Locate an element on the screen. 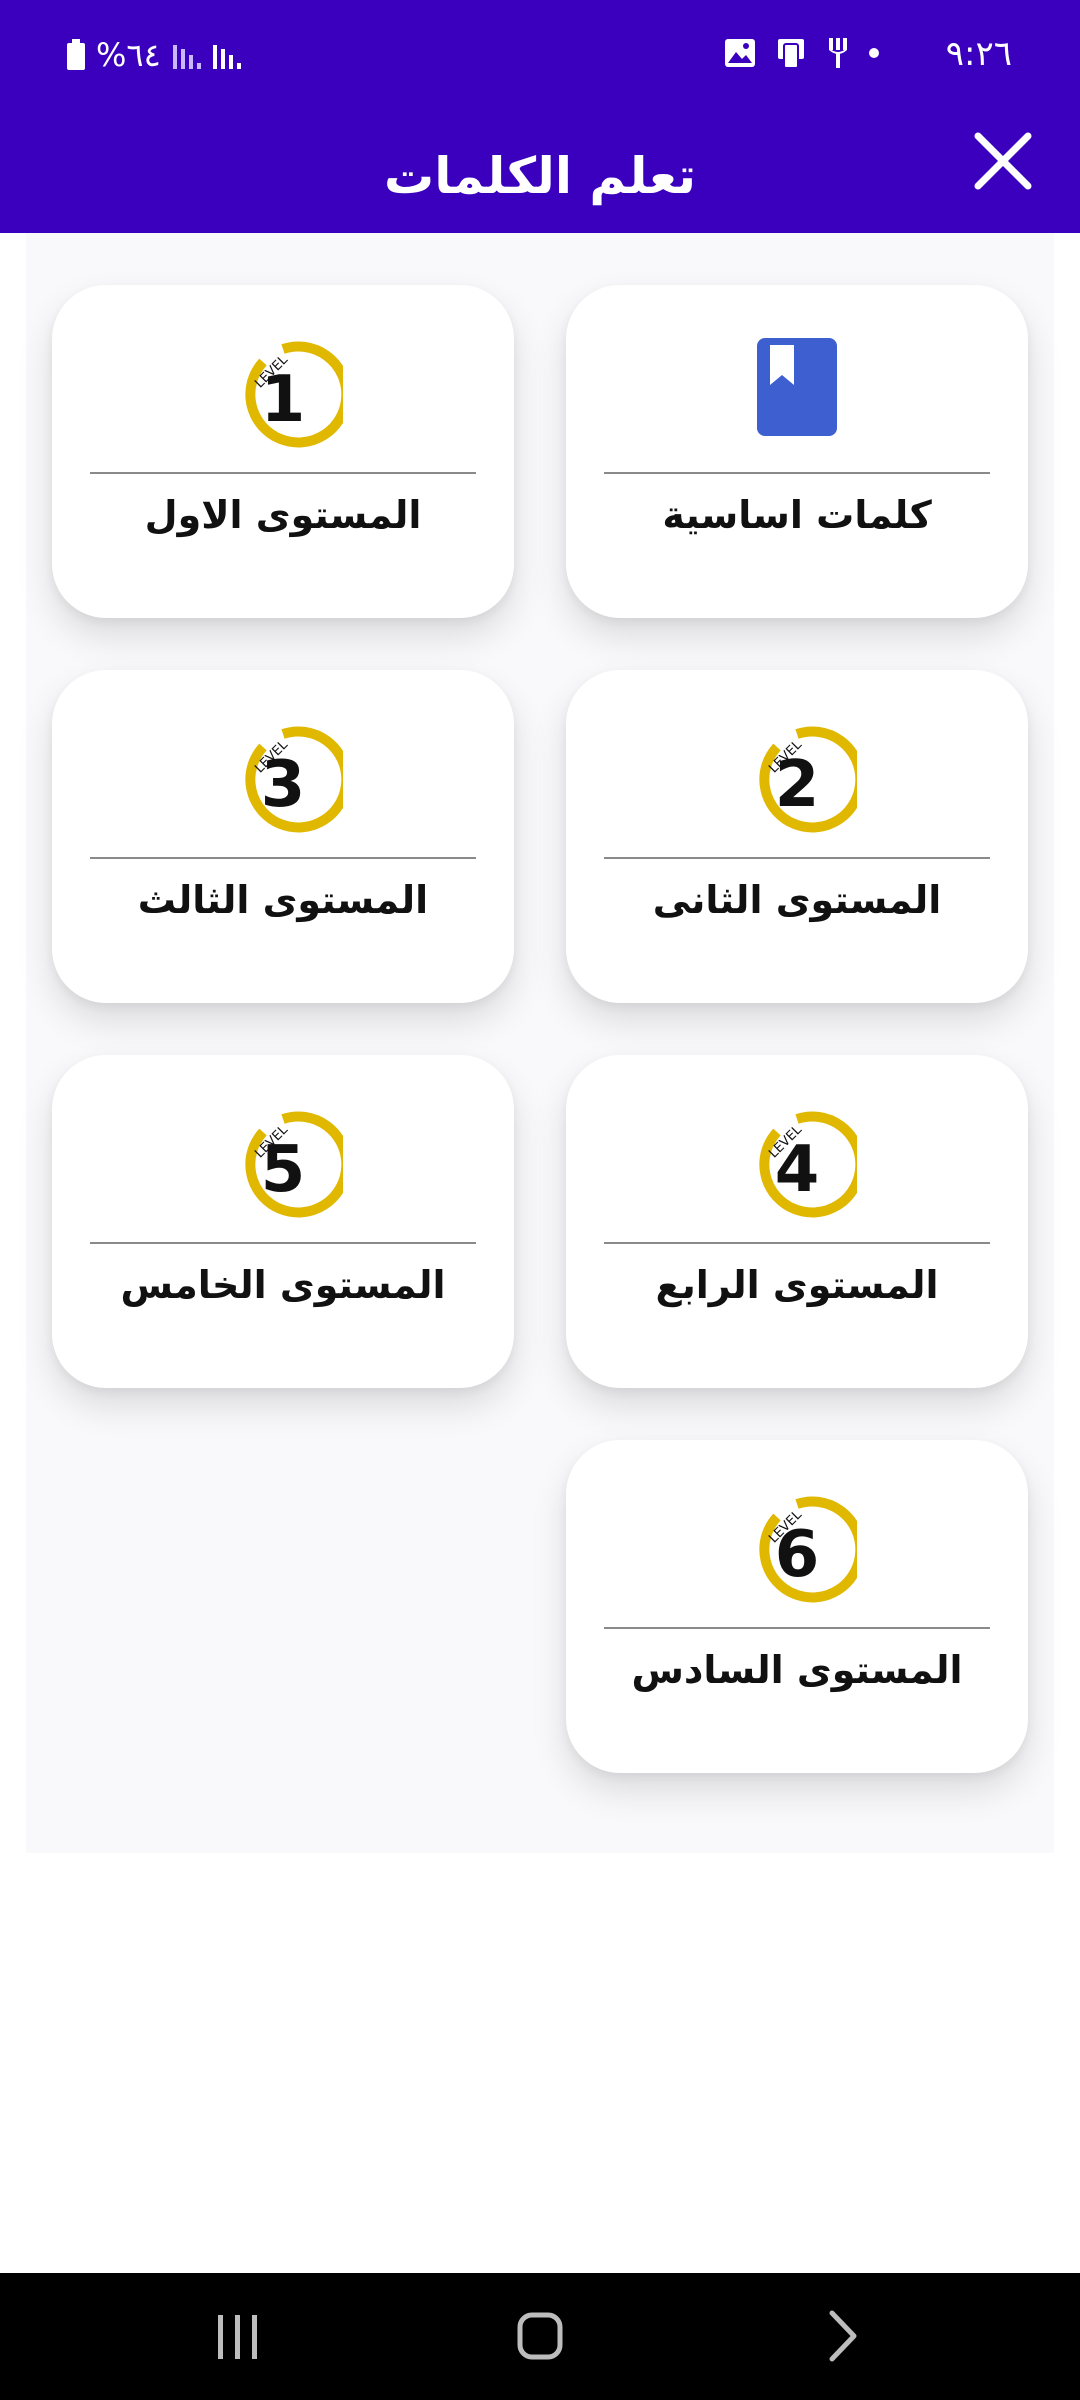  card-icon is located at coordinates (797, 397).